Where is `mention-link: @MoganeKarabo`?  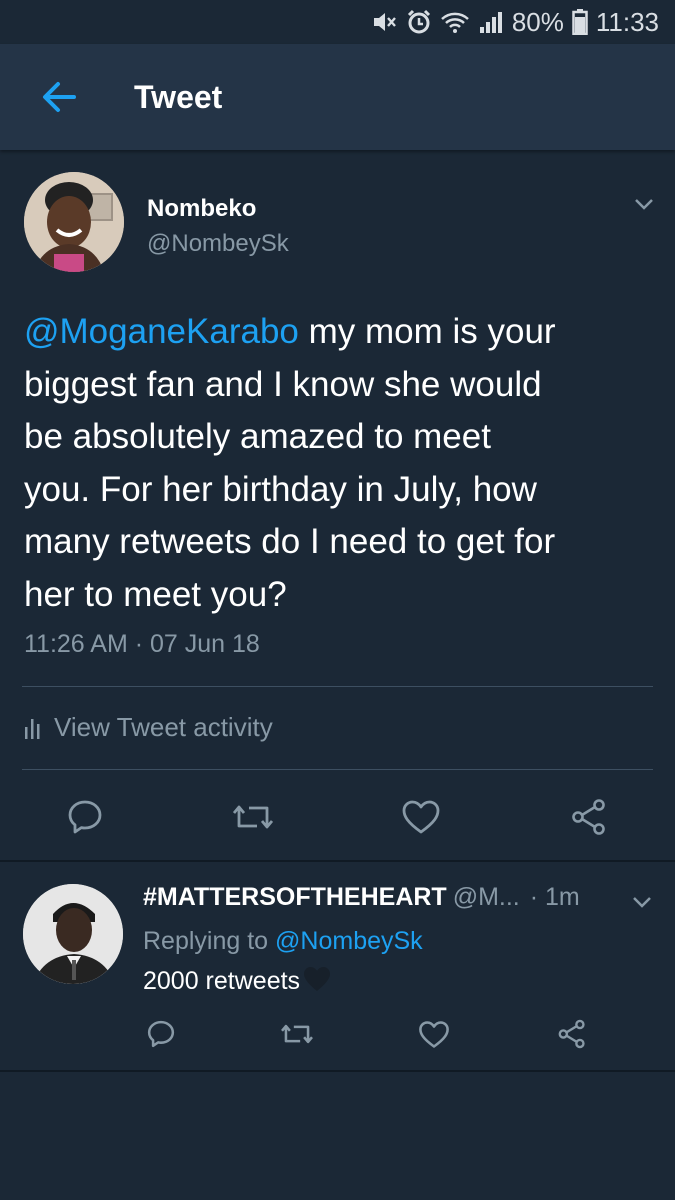 mention-link: @MoganeKarabo is located at coordinates (161, 331).